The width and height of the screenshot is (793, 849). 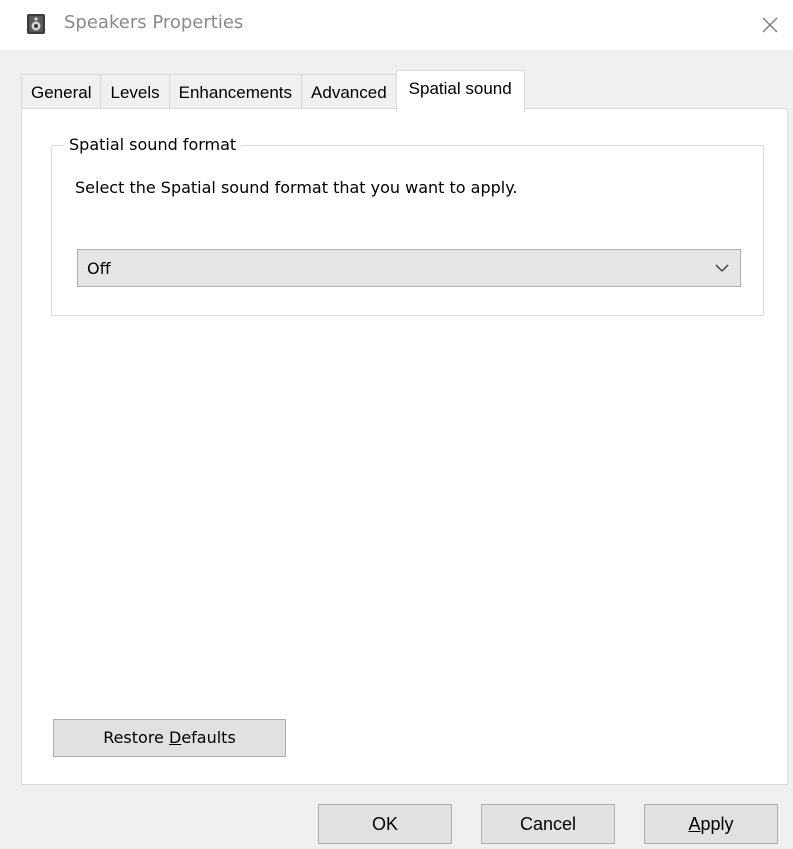 I want to click on tab-enhancements: Enhancements, so click(x=235, y=92).